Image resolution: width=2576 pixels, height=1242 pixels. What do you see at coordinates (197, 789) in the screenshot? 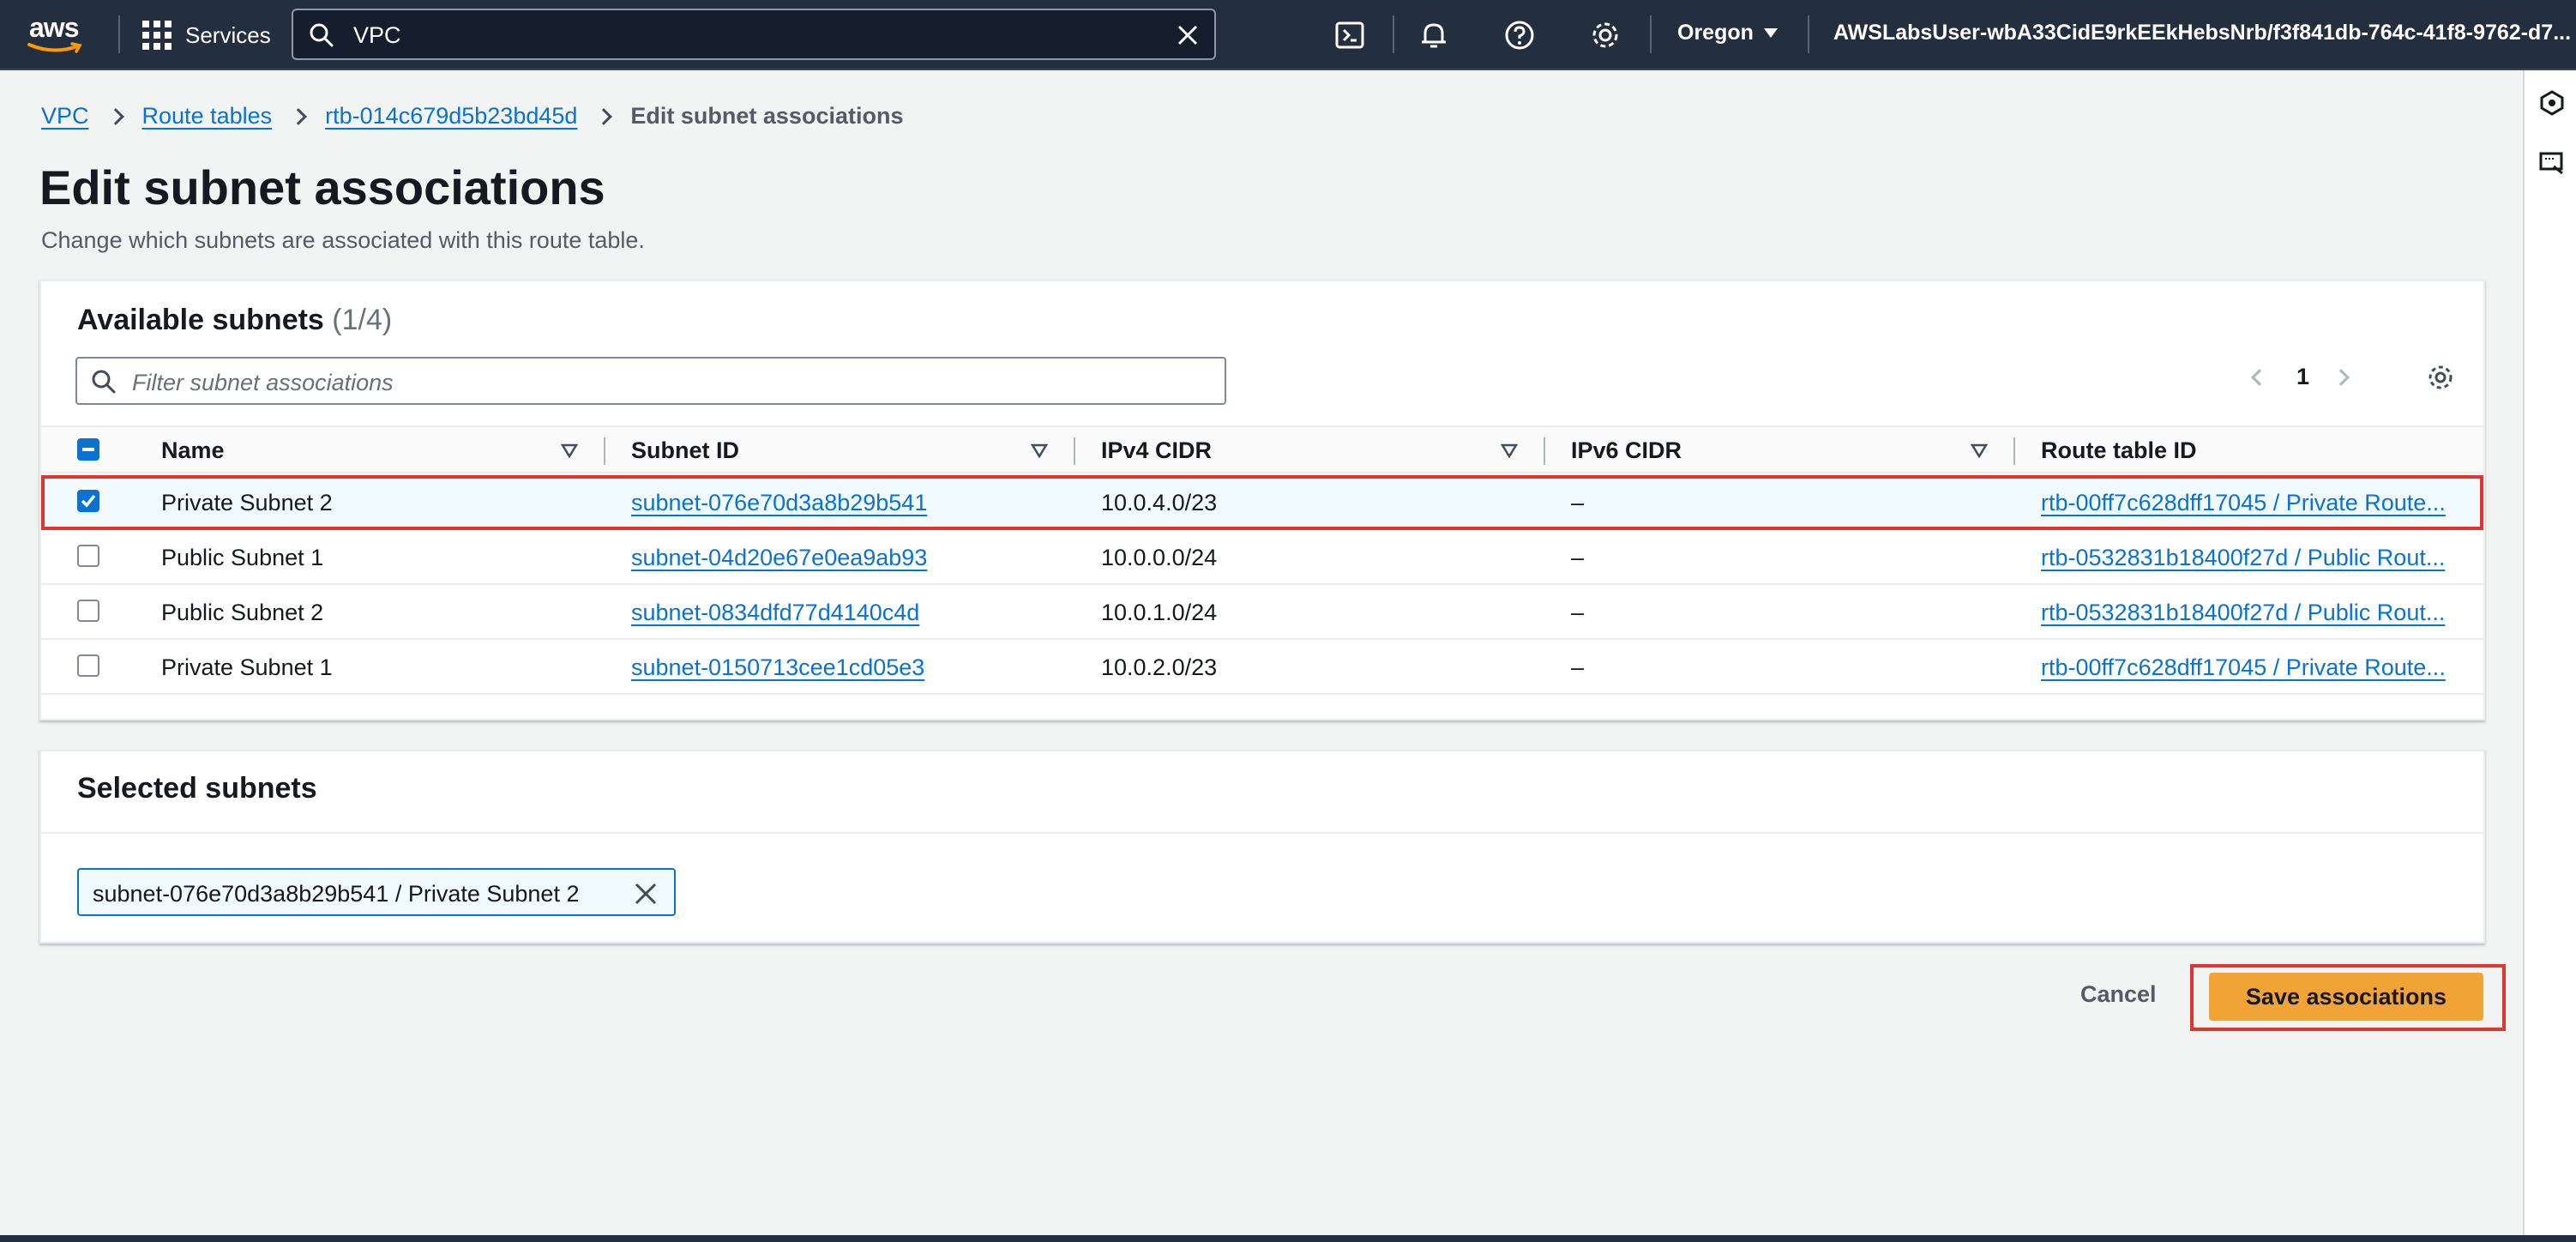
I see `selected-subnets-heading: Selected subnets` at bounding box center [197, 789].